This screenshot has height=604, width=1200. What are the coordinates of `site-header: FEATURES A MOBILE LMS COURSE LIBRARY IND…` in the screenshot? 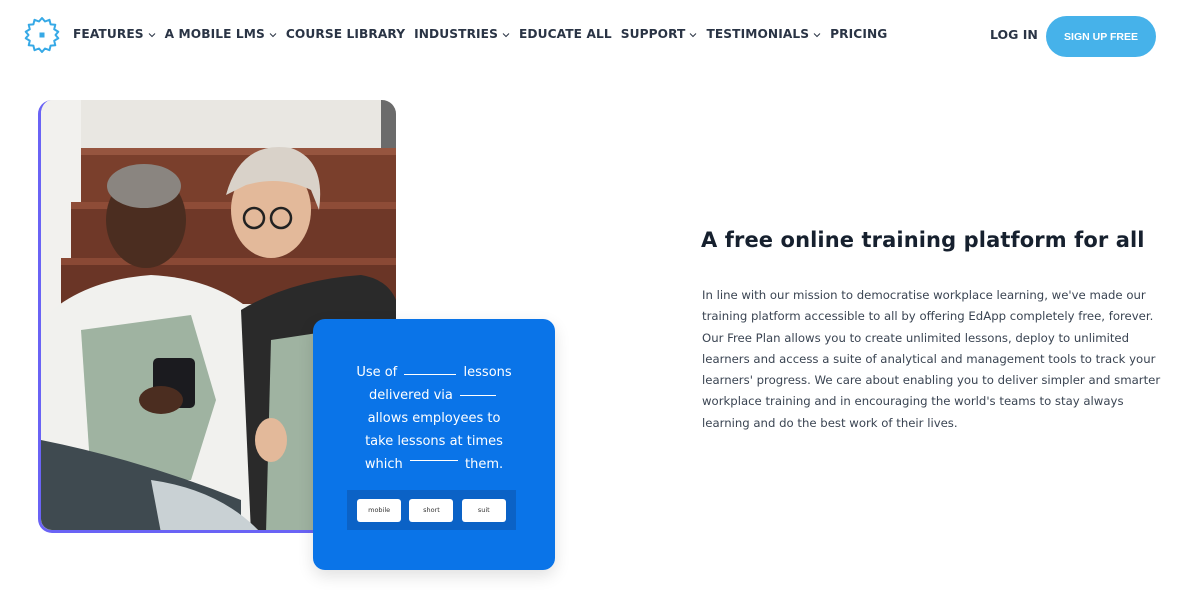 It's located at (600, 36).